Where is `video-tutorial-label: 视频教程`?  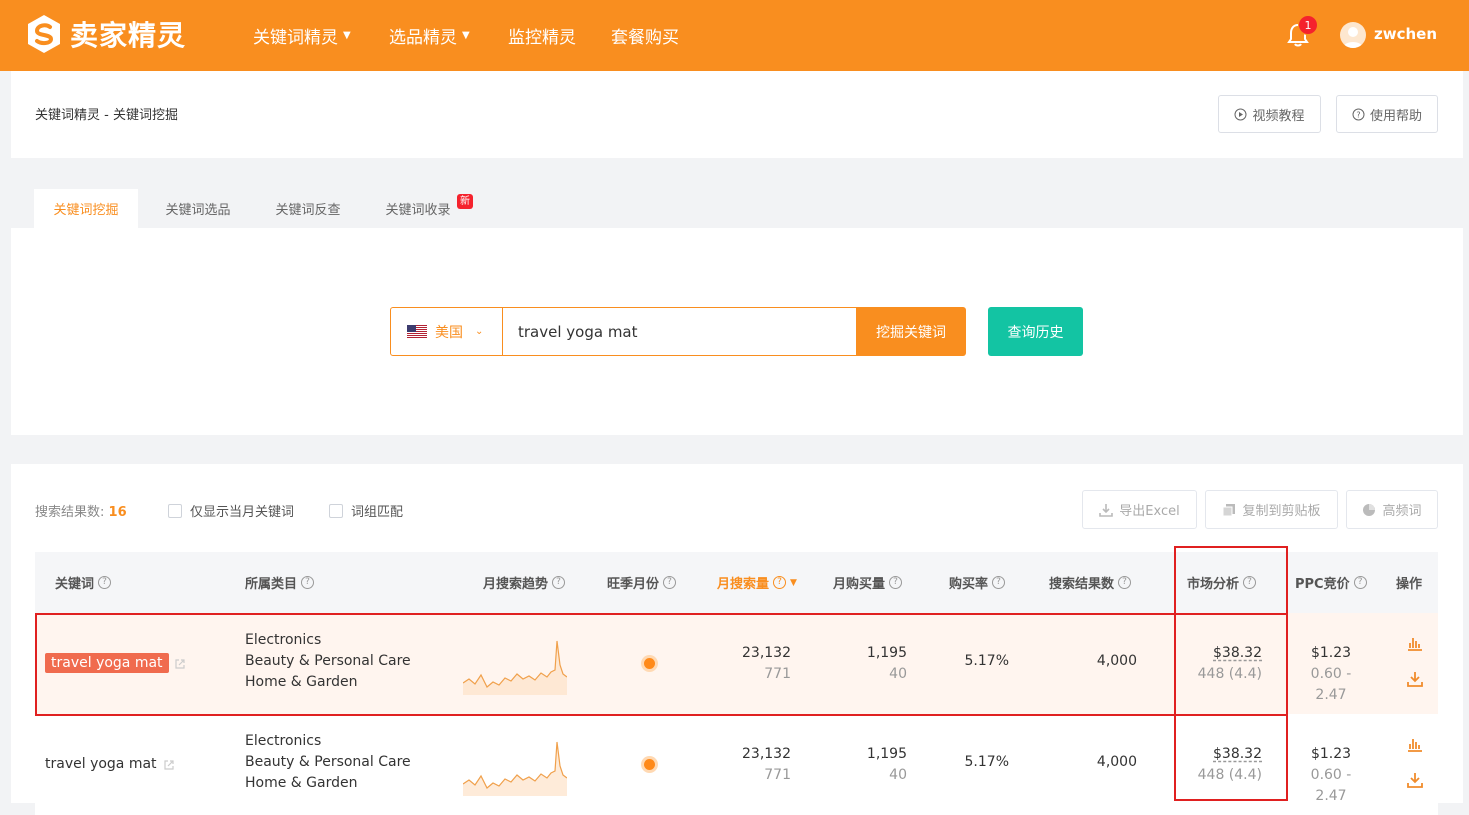
video-tutorial-label: 视频教程 is located at coordinates (1278, 116).